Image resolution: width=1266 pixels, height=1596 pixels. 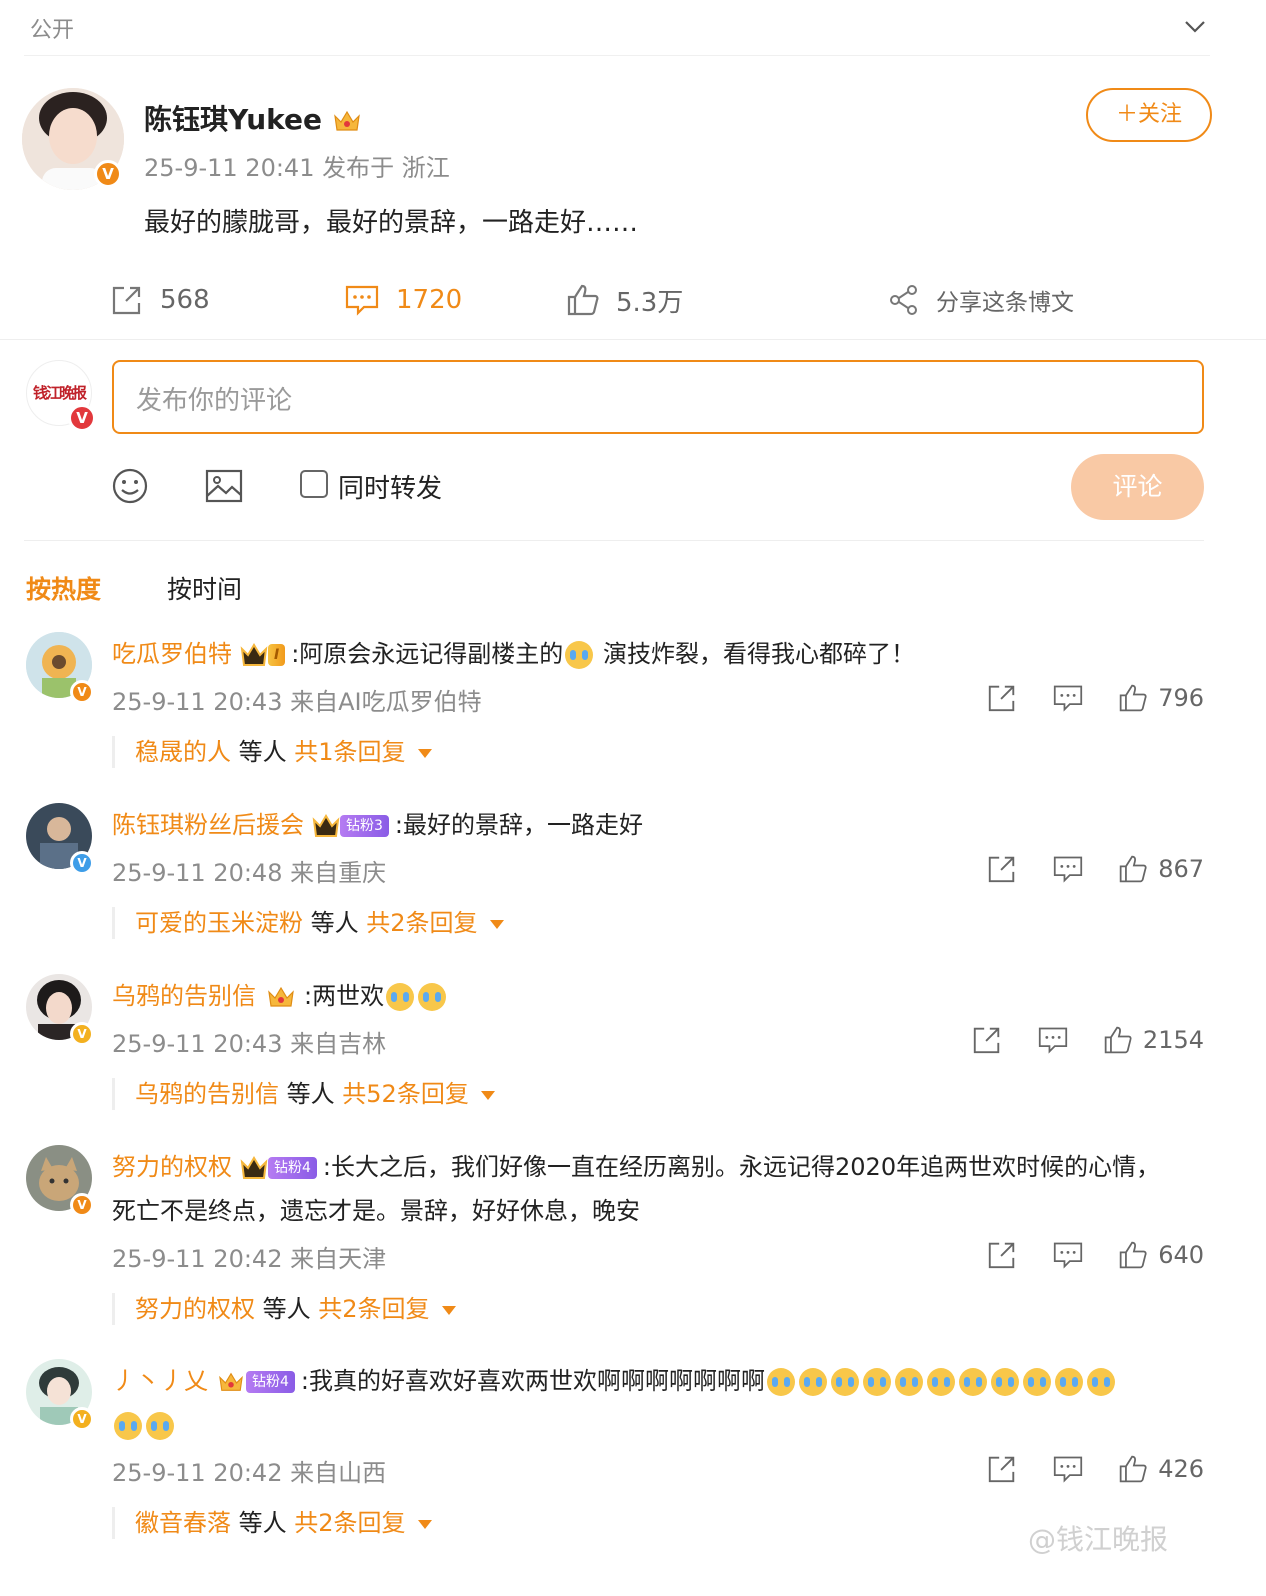 I want to click on comment-text: :长大之后，我们好像一直在经历离别。永远记得2020年追两世欢时候的心情，, so click(x=741, y=1167).